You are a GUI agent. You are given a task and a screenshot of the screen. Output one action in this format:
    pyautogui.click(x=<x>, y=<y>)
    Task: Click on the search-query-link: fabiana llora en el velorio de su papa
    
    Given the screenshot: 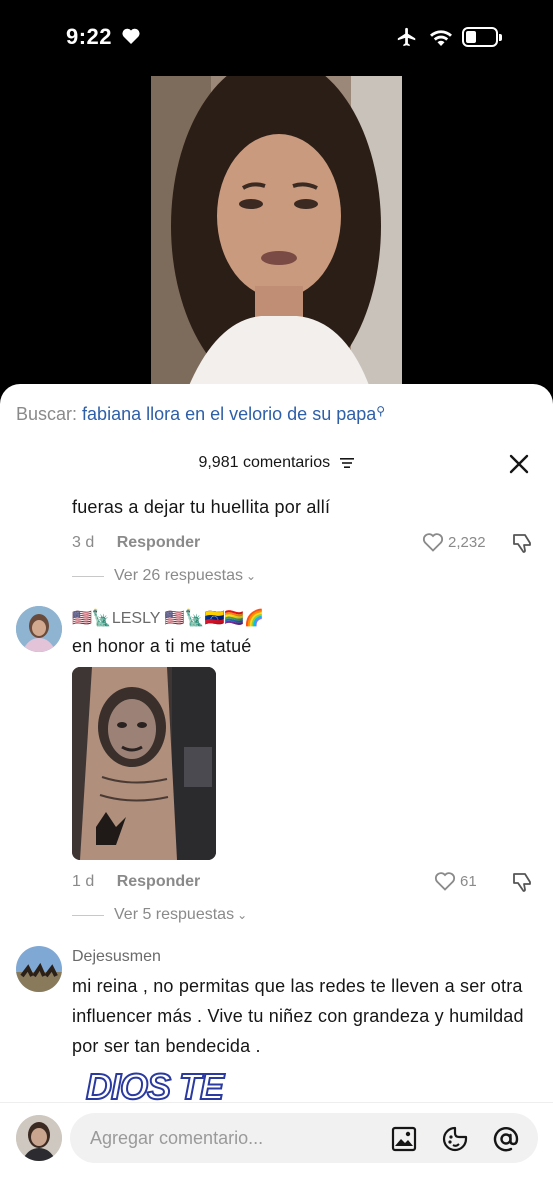 What is the action you would take?
    pyautogui.click(x=229, y=414)
    